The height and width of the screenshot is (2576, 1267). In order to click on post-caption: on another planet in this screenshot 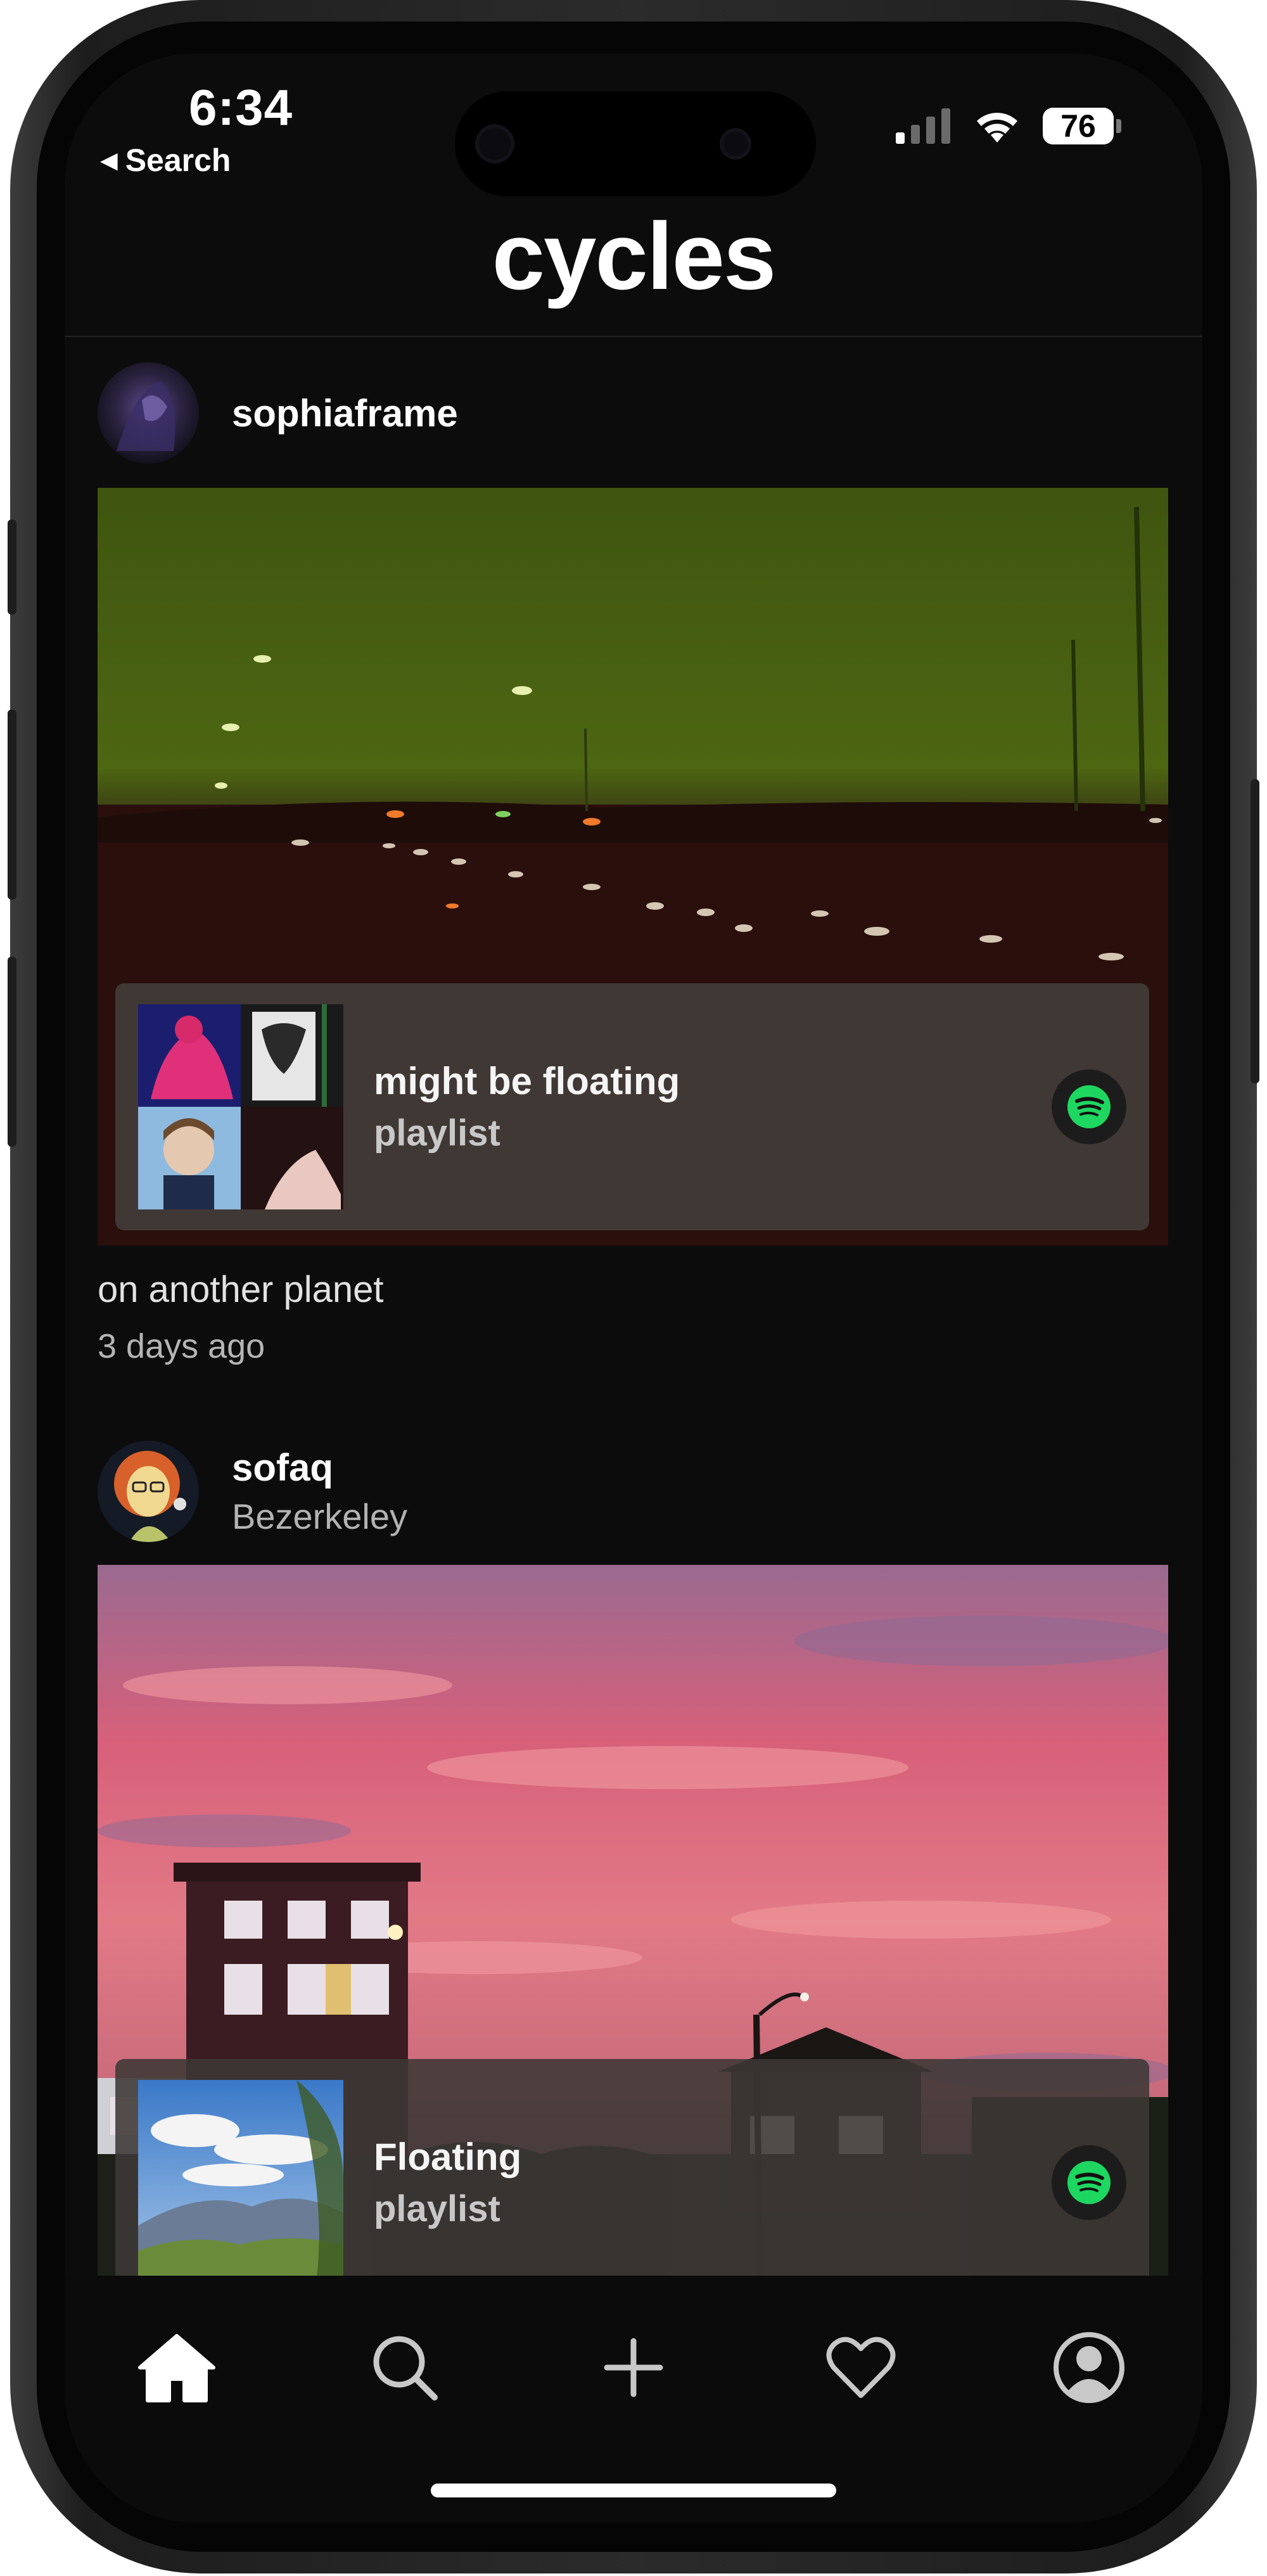, I will do `click(241, 1290)`.